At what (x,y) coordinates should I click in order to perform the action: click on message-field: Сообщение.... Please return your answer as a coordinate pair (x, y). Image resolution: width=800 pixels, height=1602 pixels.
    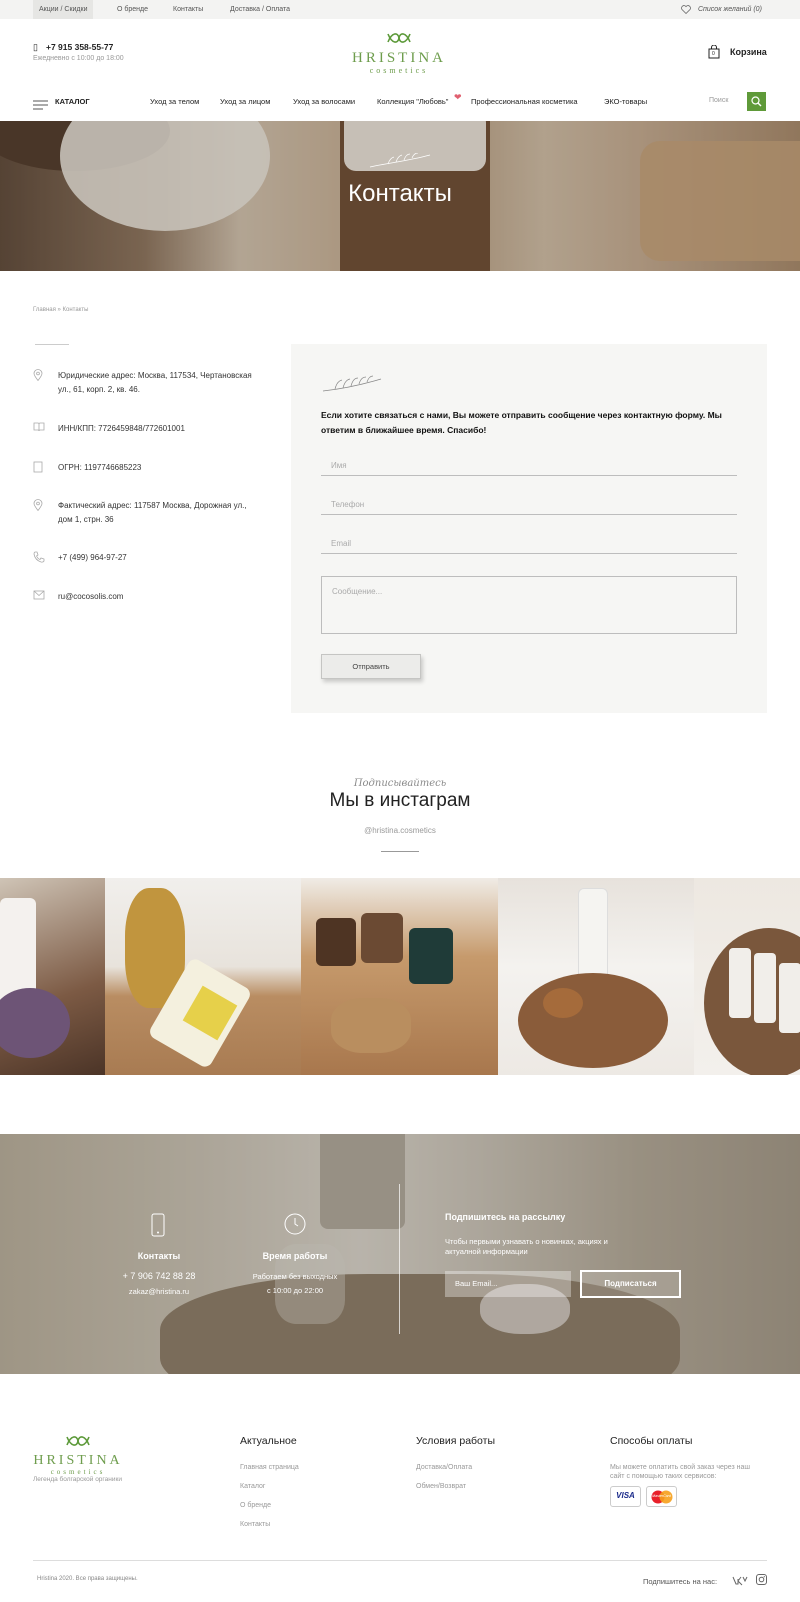
    Looking at the image, I should click on (529, 605).